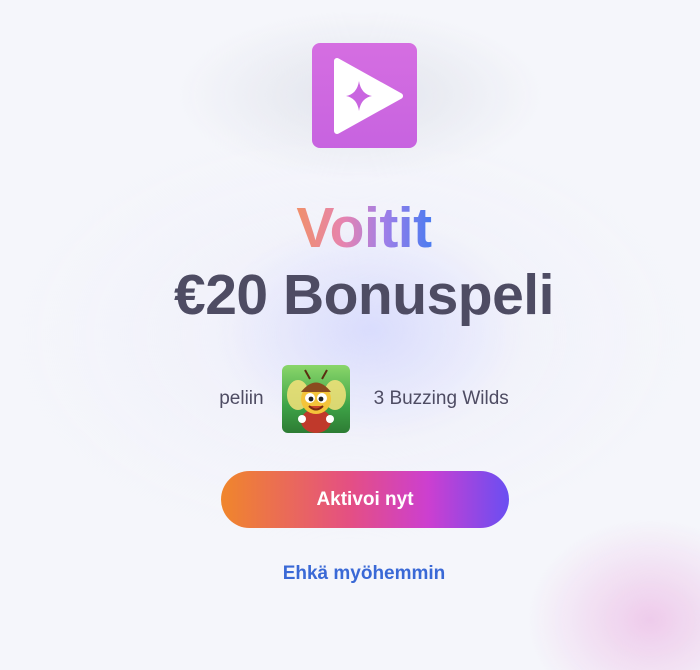 Image resolution: width=700 pixels, height=670 pixels. What do you see at coordinates (241, 398) in the screenshot?
I see `game-prefix: peliin` at bounding box center [241, 398].